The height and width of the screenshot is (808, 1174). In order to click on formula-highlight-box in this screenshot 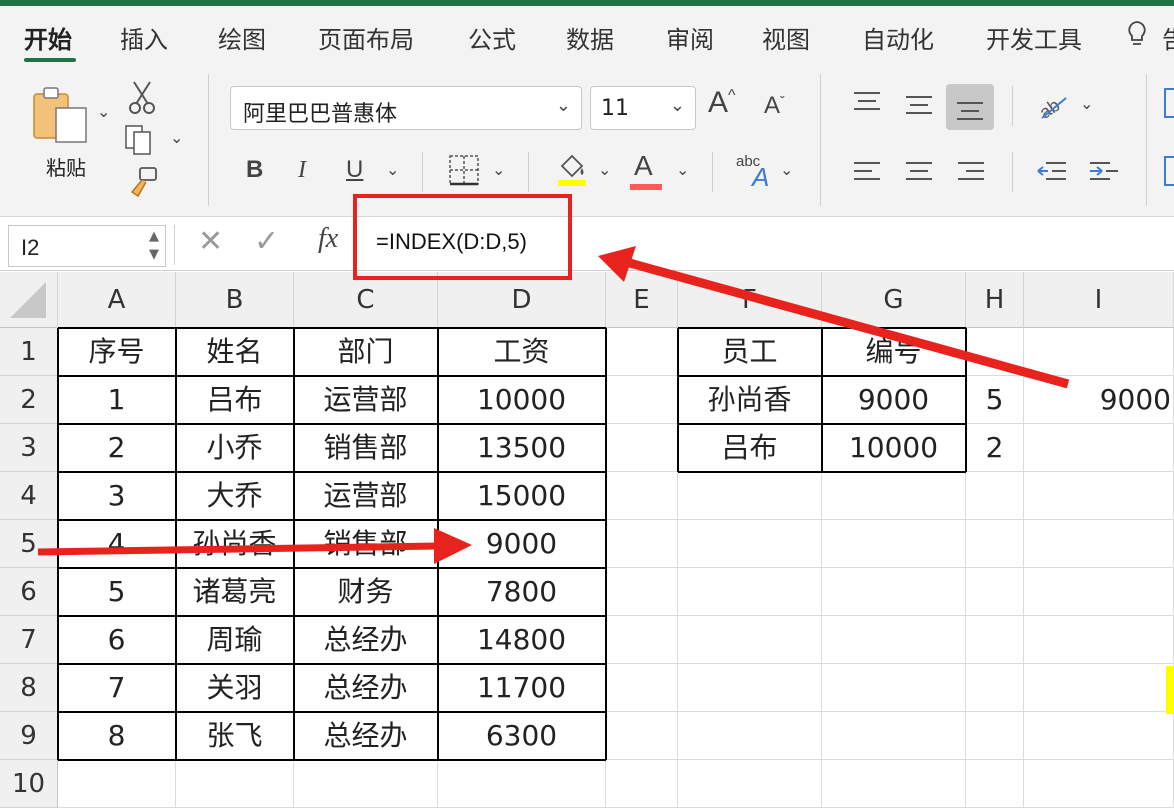, I will do `click(462, 237)`.